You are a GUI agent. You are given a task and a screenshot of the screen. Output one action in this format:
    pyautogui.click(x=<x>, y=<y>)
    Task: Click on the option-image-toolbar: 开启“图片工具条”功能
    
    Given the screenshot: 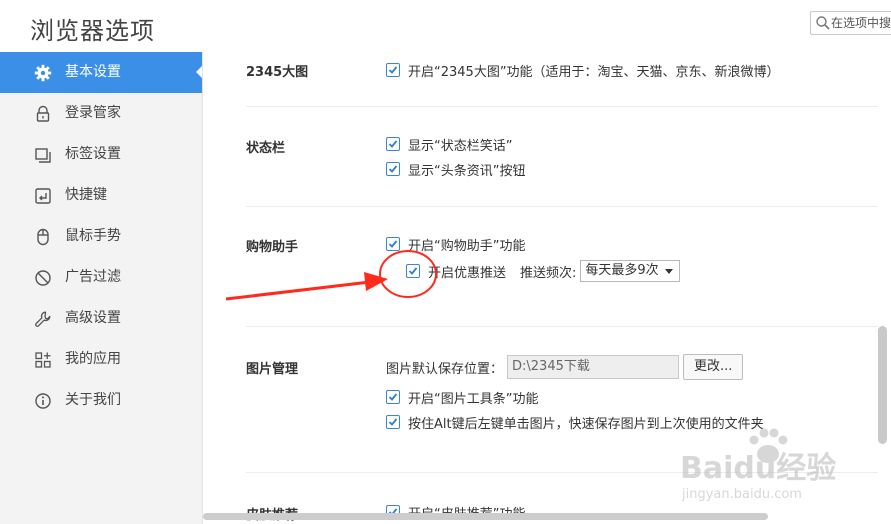 What is the action you would take?
    pyautogui.click(x=462, y=397)
    